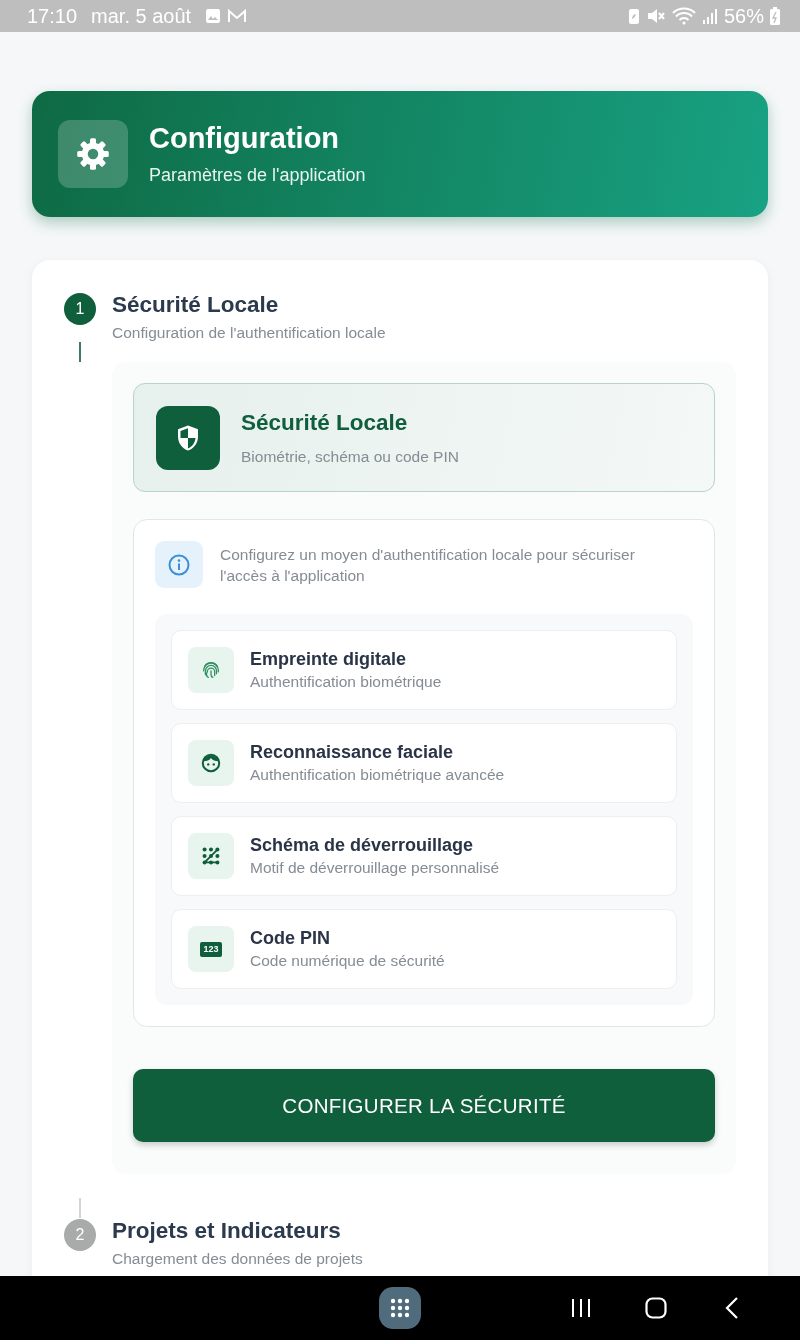 The height and width of the screenshot is (1340, 800). What do you see at coordinates (196, 305) in the screenshot?
I see `step-title: Sécurité Locale` at bounding box center [196, 305].